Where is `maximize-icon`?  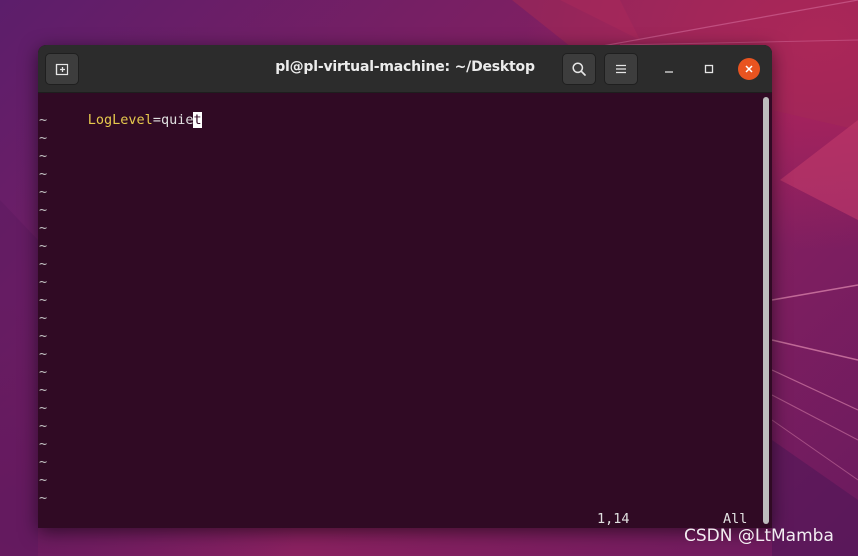 maximize-icon is located at coordinates (709, 69).